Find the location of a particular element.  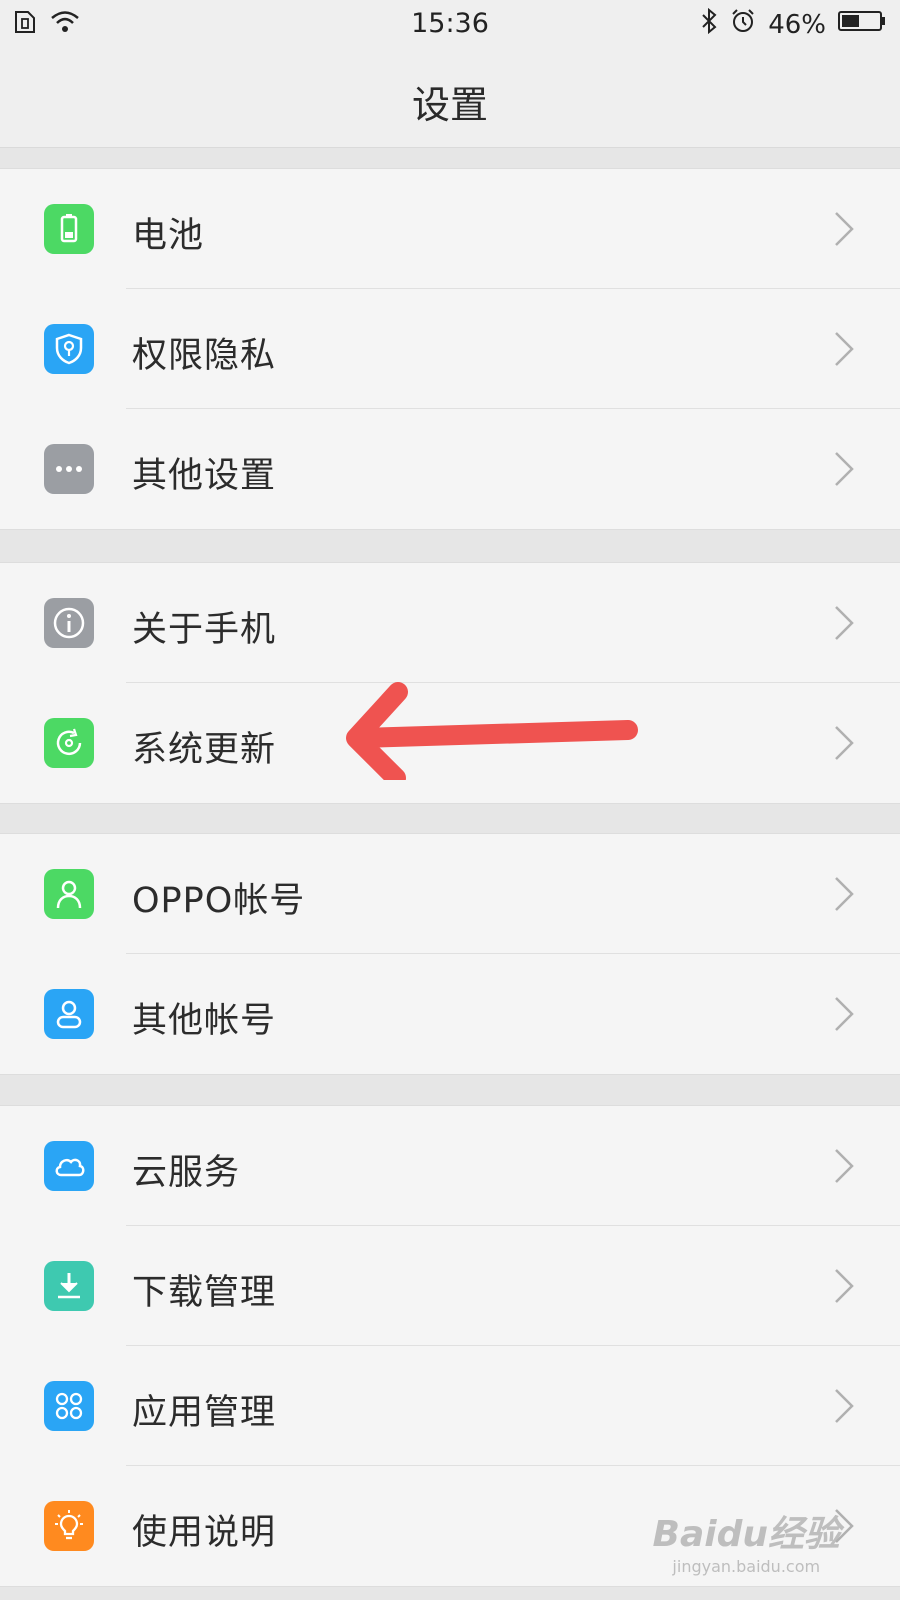

bluetooth-icon is located at coordinates (709, 24).